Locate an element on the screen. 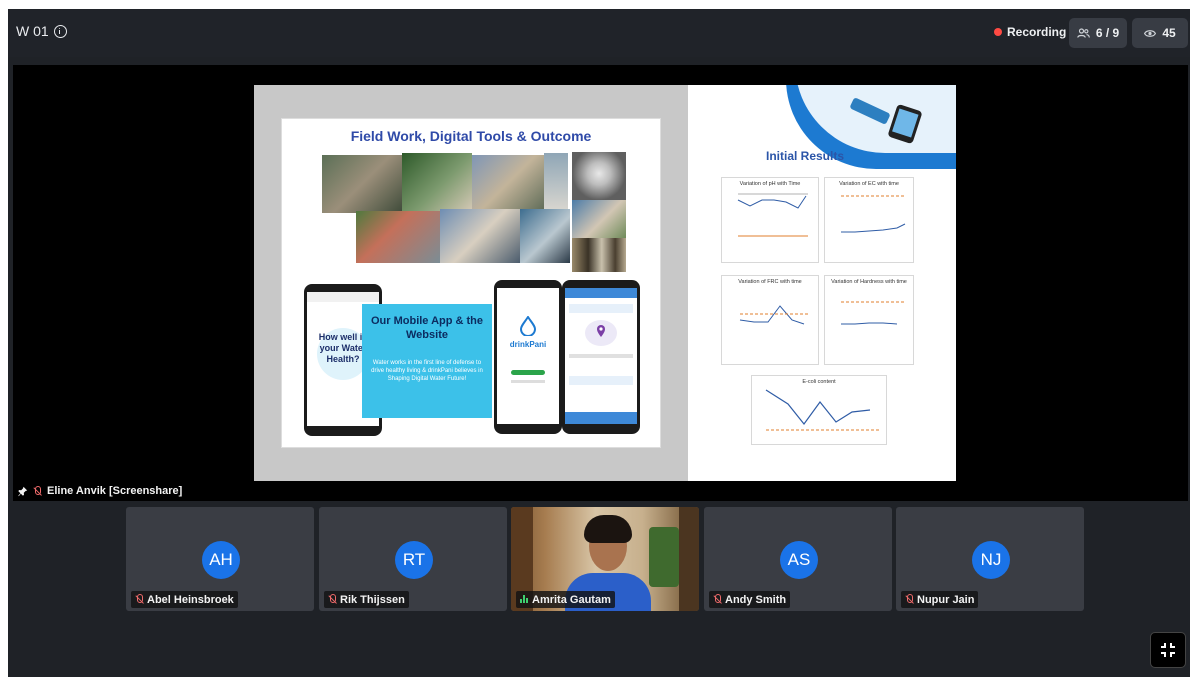 The width and height of the screenshot is (1192, 677). drop-icon is located at coordinates (528, 326).